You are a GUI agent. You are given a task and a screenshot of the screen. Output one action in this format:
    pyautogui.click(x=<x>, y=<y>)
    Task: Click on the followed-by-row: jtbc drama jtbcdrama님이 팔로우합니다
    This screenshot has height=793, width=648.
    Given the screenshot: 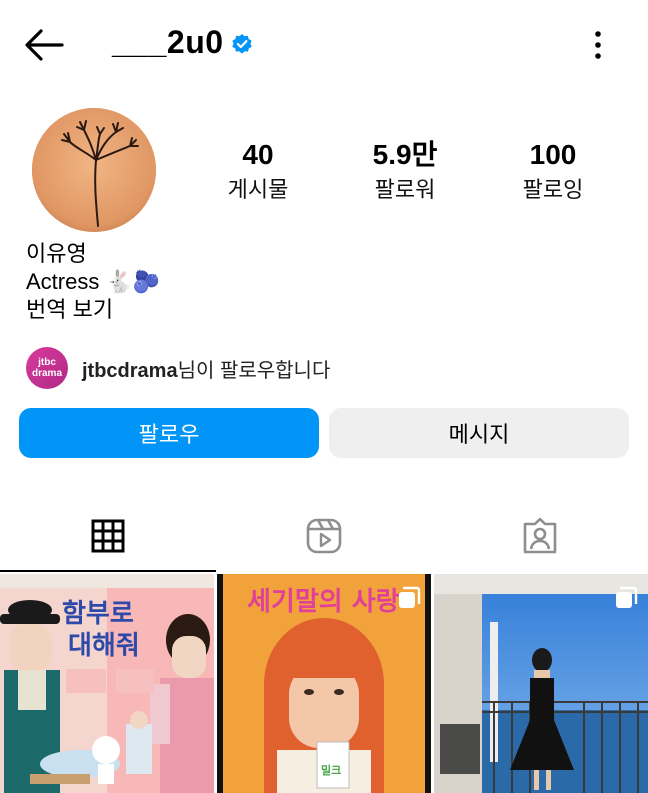 What is the action you would take?
    pyautogui.click(x=178, y=368)
    